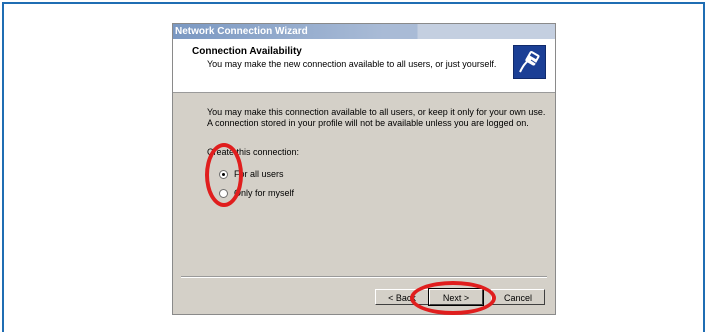 The image size is (709, 332). I want to click on window-title: Network Connection Wizard, so click(364, 31).